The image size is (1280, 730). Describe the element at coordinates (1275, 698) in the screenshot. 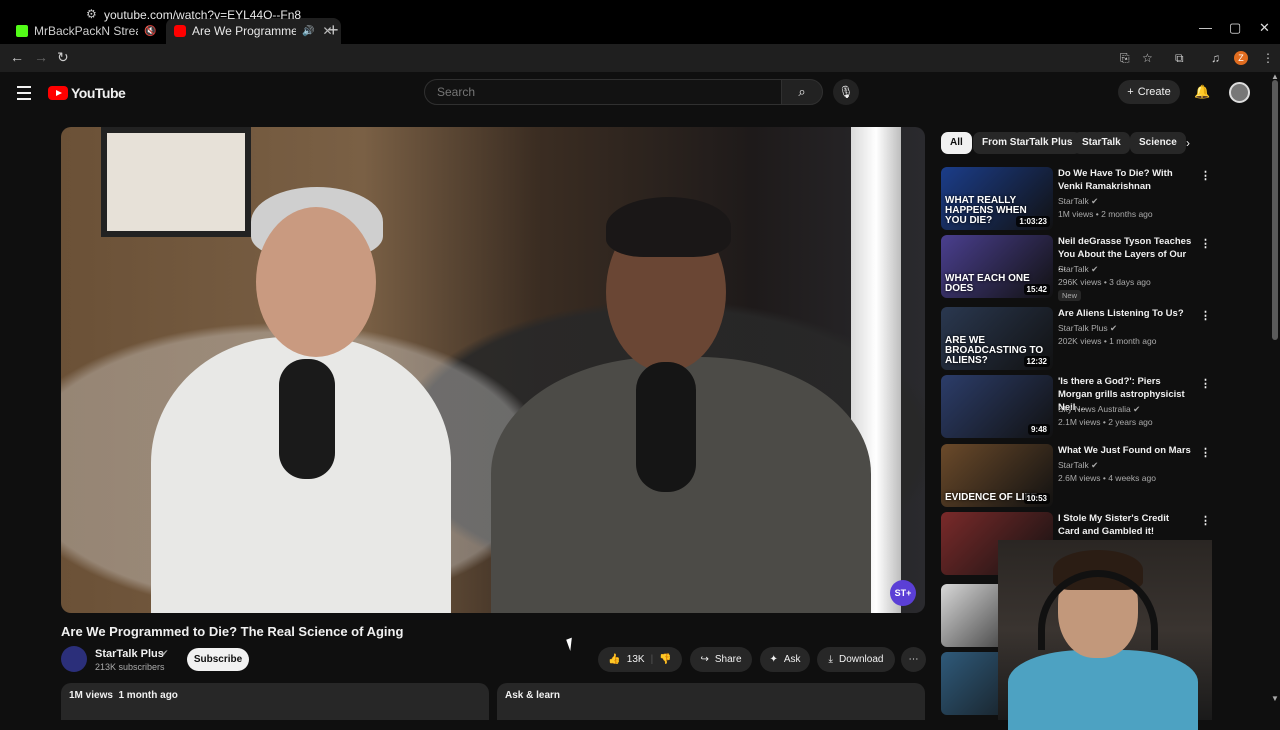

I see `scroll-down-icon: ▼` at that location.